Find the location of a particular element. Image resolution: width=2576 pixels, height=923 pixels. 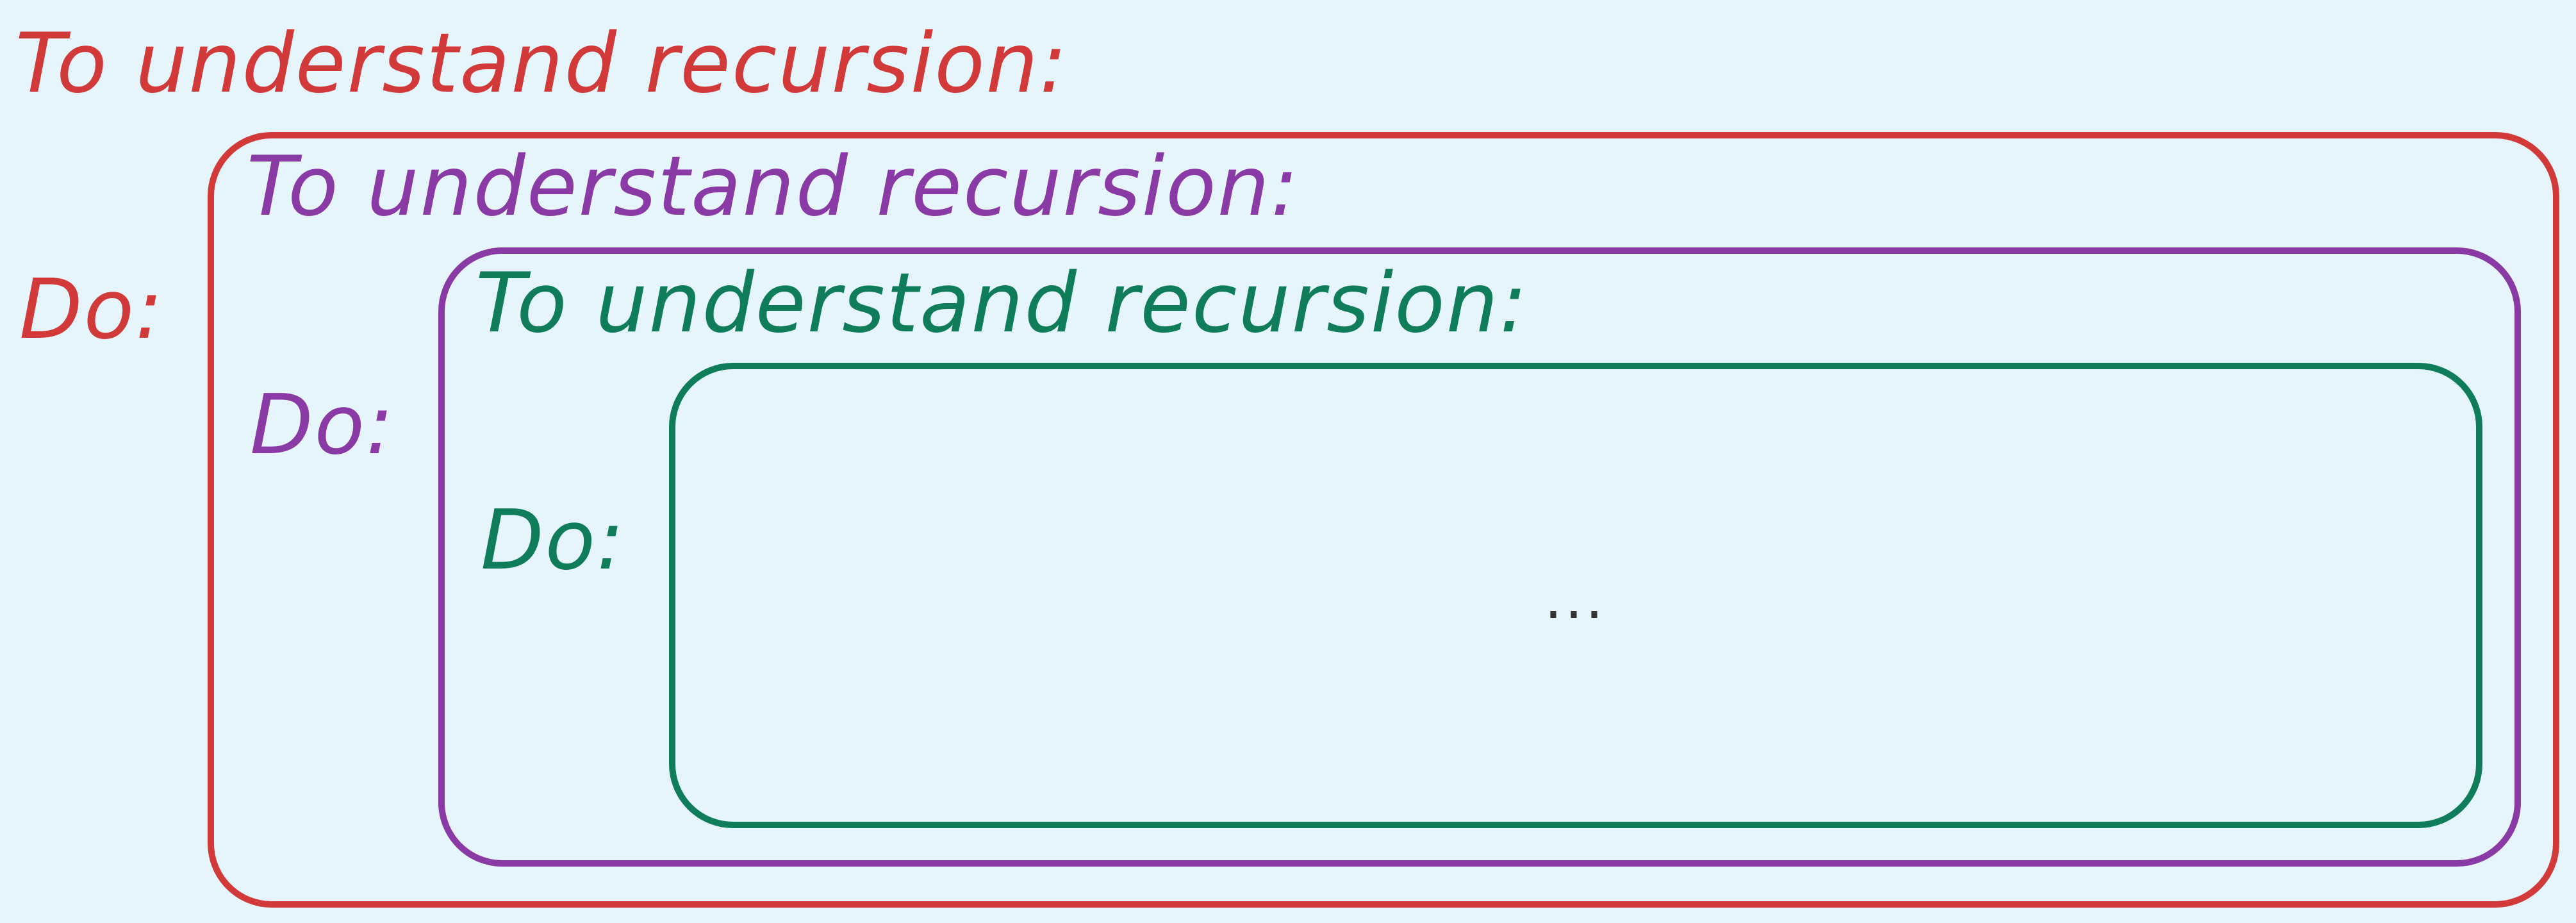

level-1-heading: To understand recursion: is located at coordinates (541, 64).